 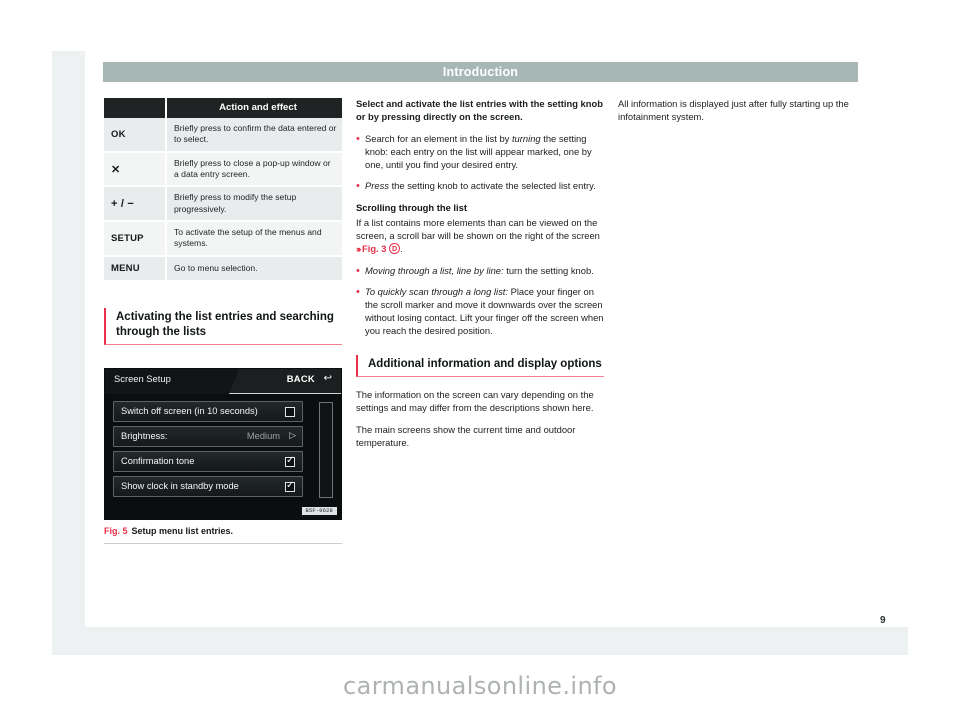 What do you see at coordinates (208, 461) in the screenshot?
I see `list-item: Confirmation tone` at bounding box center [208, 461].